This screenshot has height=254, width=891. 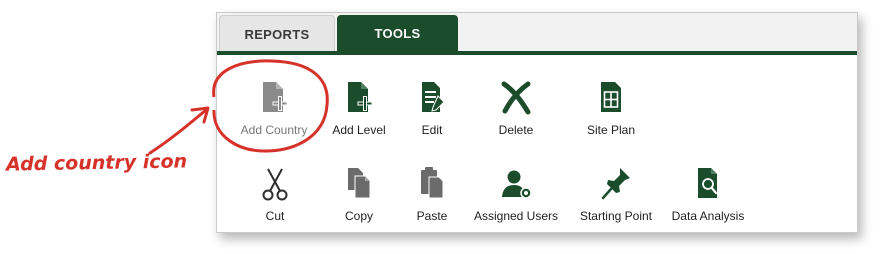 What do you see at coordinates (611, 130) in the screenshot?
I see `site-plan-label: Site Plan` at bounding box center [611, 130].